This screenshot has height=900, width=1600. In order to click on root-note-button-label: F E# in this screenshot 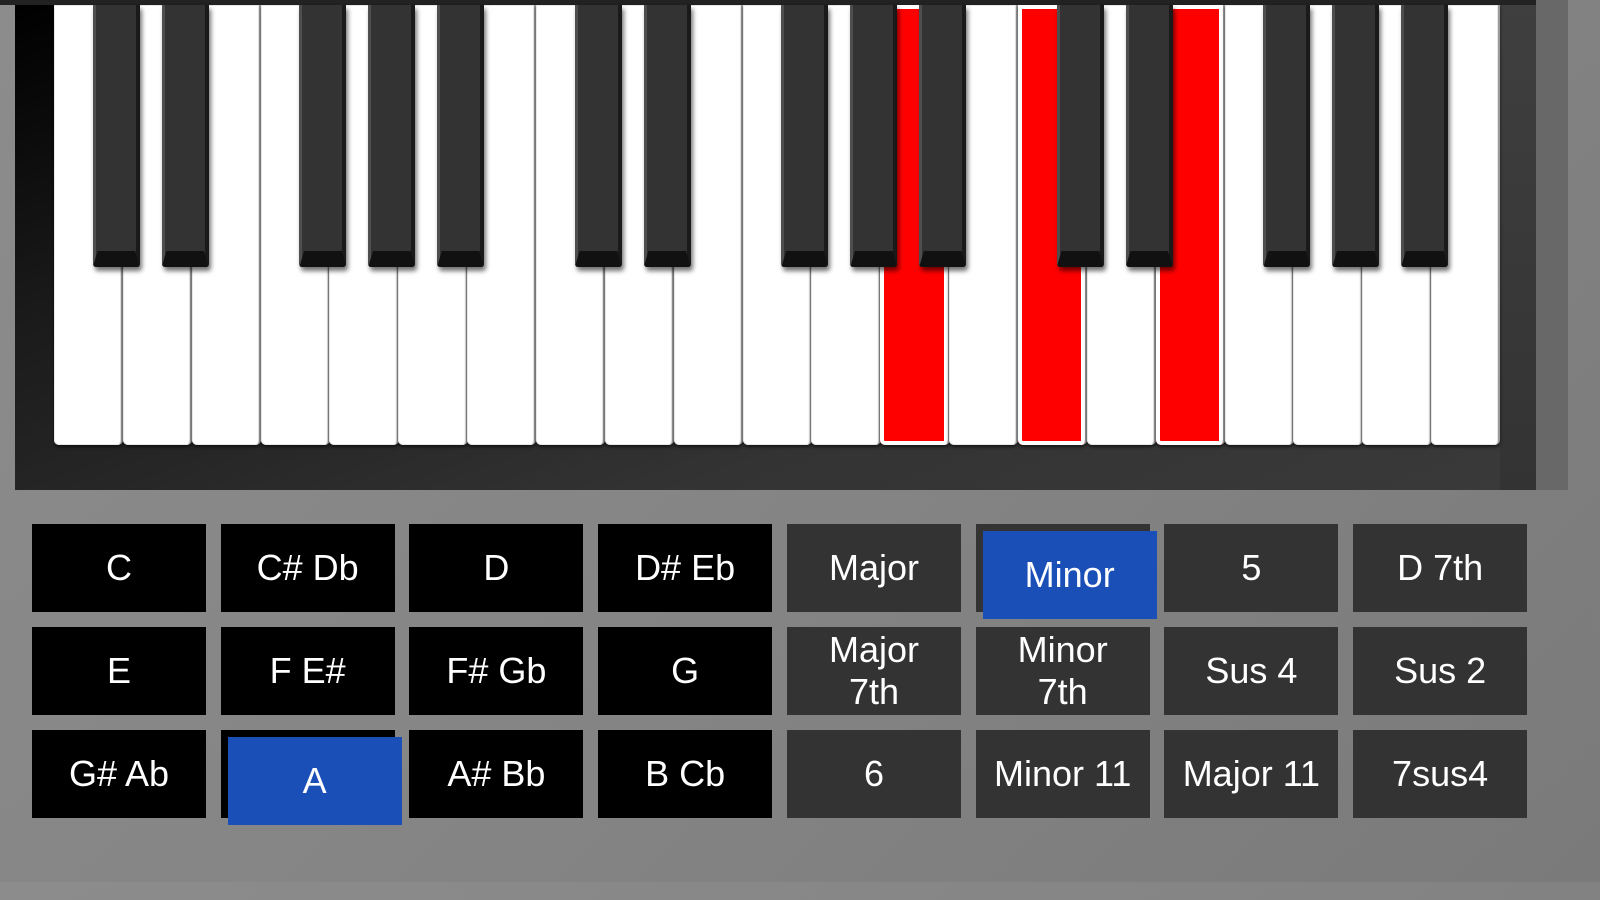, I will do `click(307, 670)`.